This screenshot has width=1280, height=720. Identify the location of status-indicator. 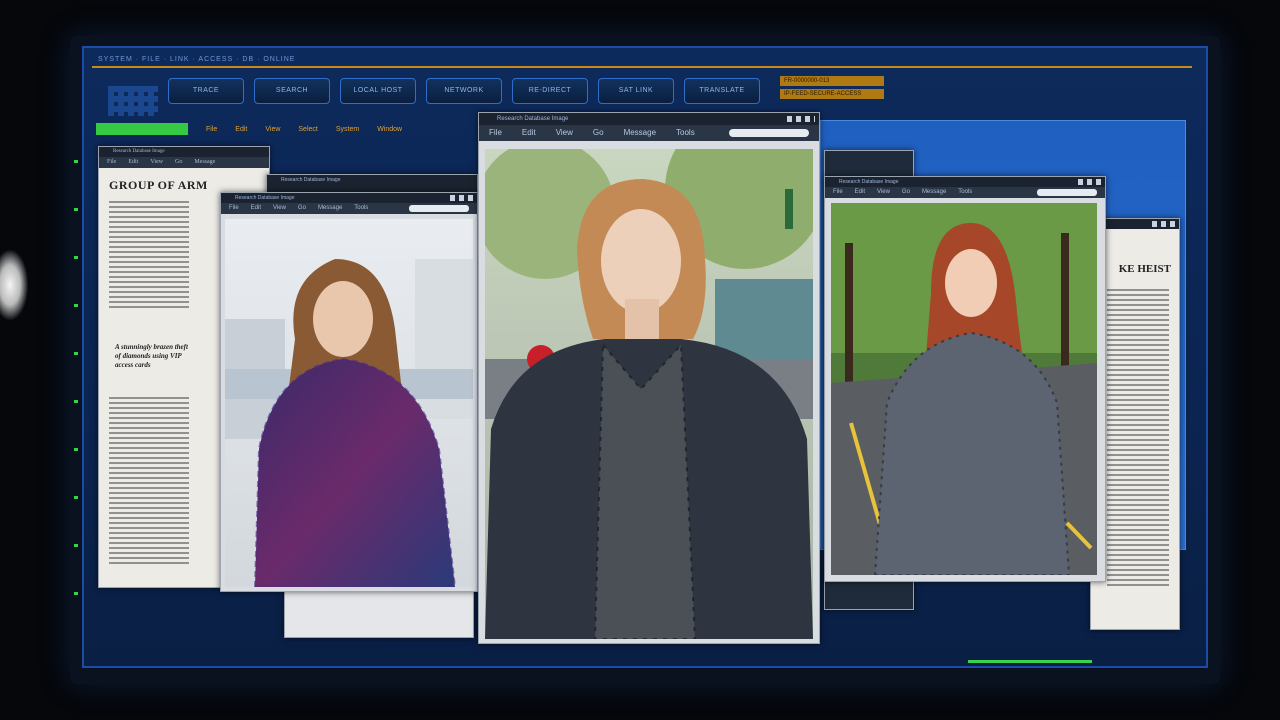
(142, 129).